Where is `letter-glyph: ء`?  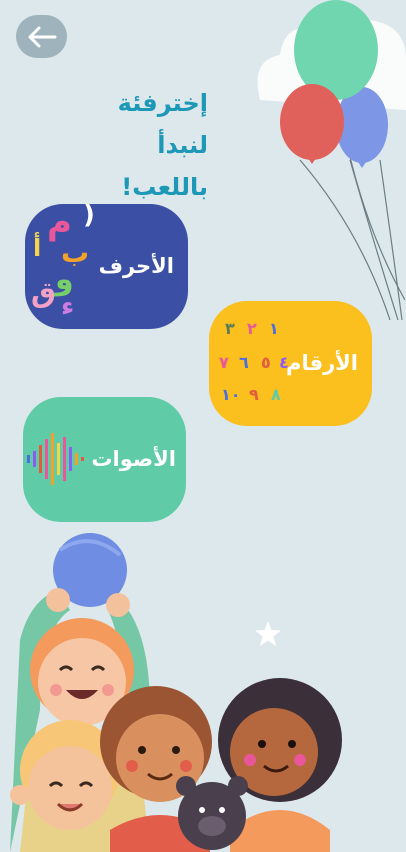
letter-glyph: ء is located at coordinates (68, 307).